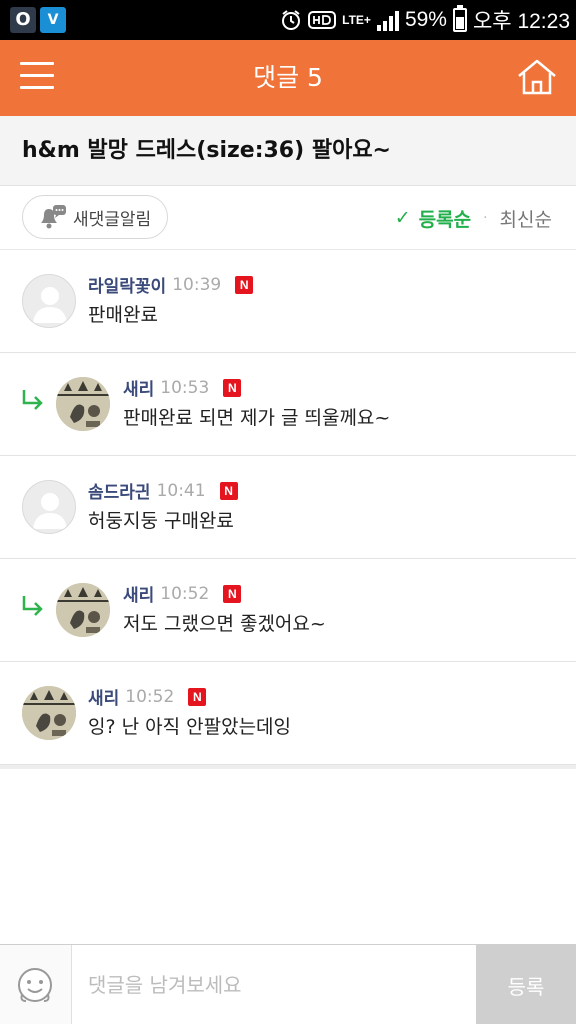 This screenshot has width=576, height=1024. What do you see at coordinates (288, 713) in the screenshot?
I see `comment-item: 새리 10:52 N 잉? 난 아직 안팔았는데잉` at bounding box center [288, 713].